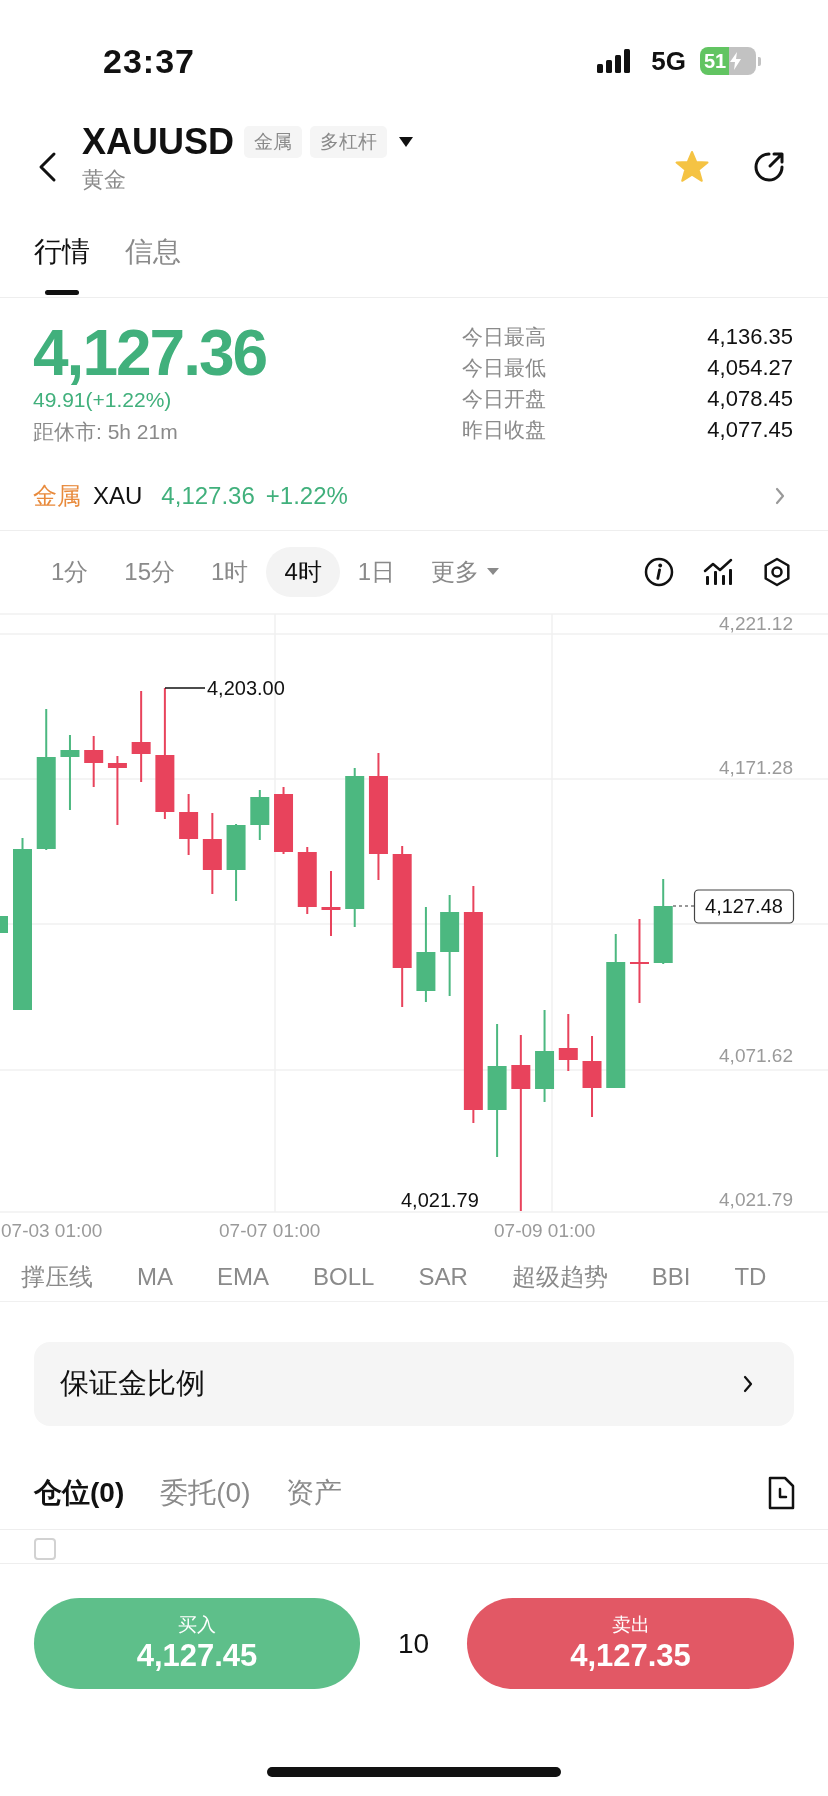  What do you see at coordinates (559, 1276) in the screenshot?
I see `indicator-tab: 超级趋势` at bounding box center [559, 1276].